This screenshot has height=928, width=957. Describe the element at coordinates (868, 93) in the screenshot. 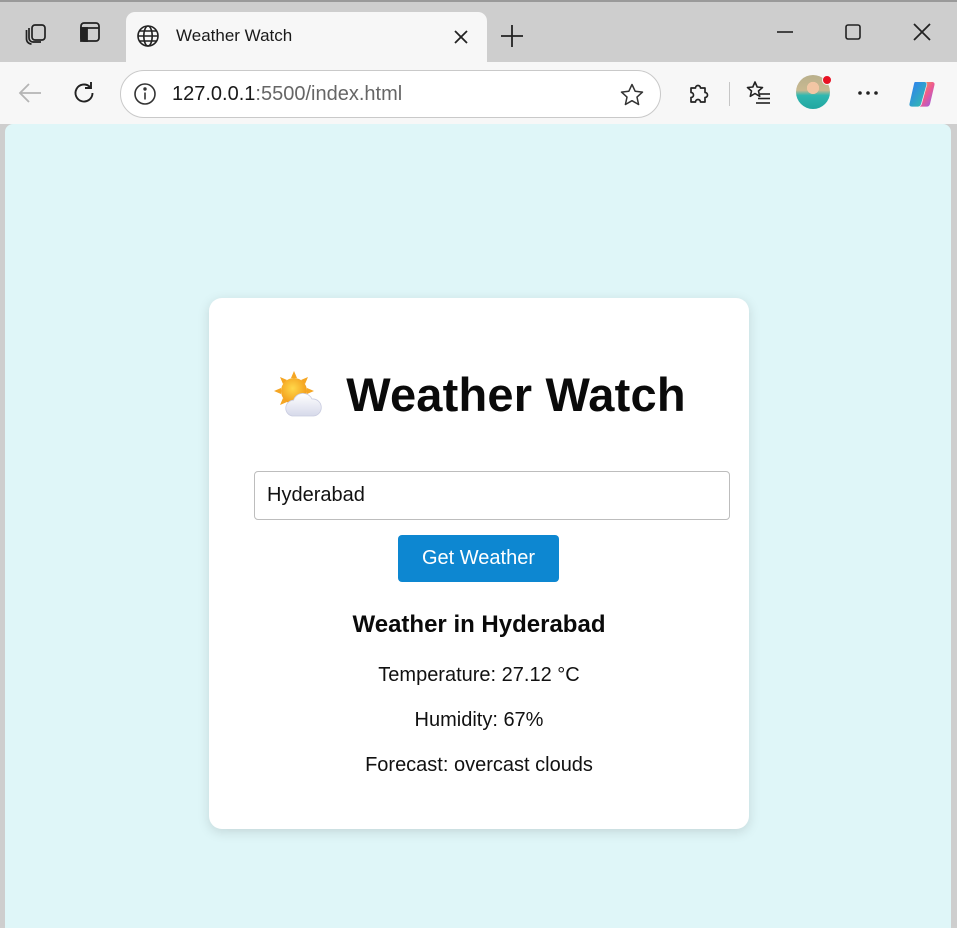

I see `ellipsis-icon` at that location.